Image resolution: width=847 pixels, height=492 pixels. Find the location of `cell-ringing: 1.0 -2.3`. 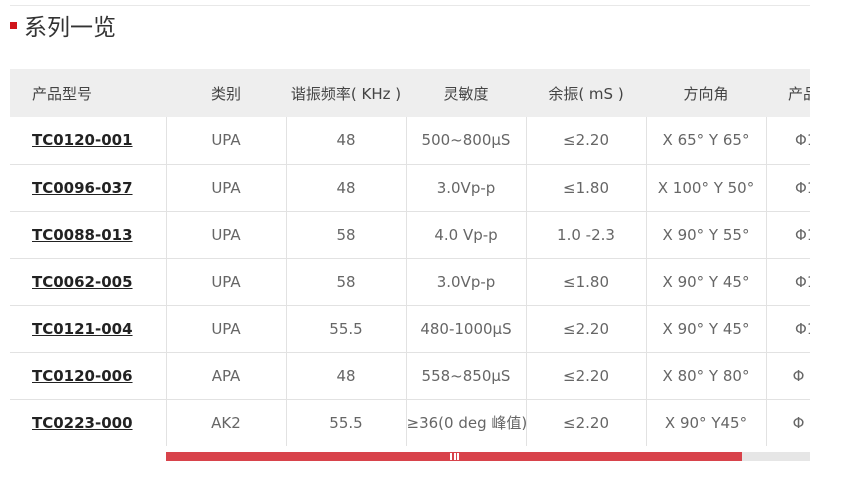

cell-ringing: 1.0 -2.3 is located at coordinates (586, 235).